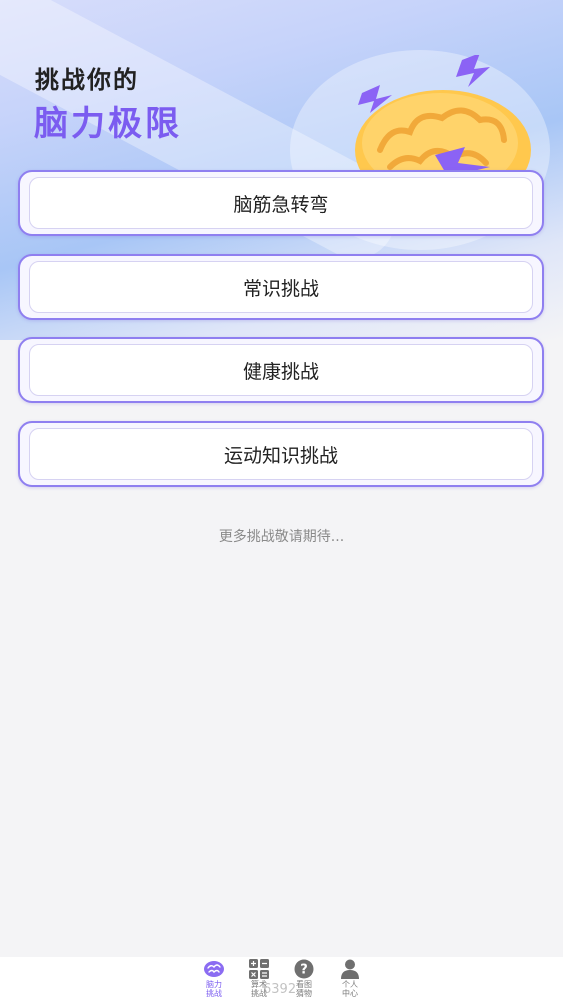  Describe the element at coordinates (350, 969) in the screenshot. I see `person-icon` at that location.